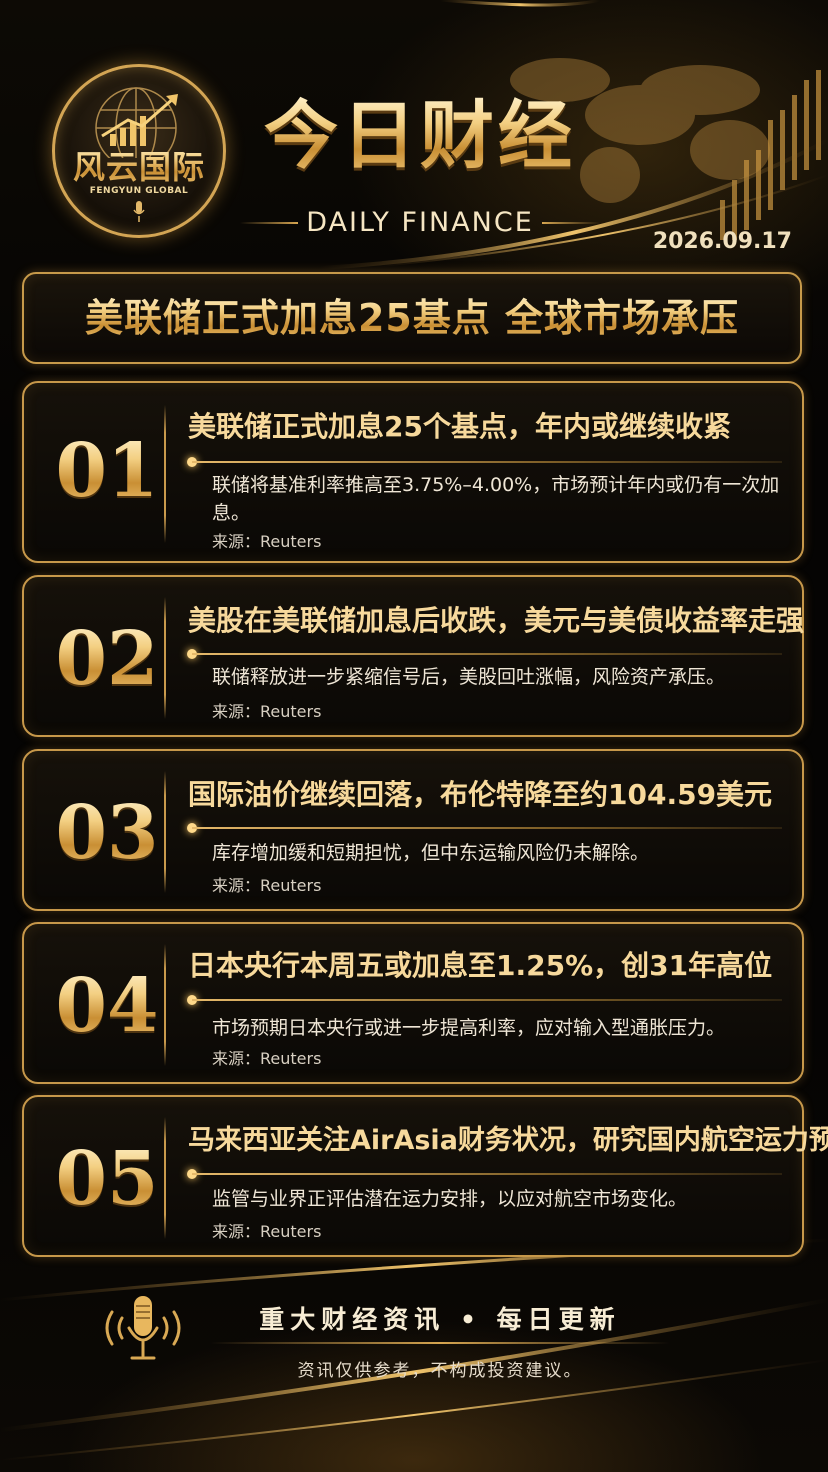 The image size is (828, 1472). Describe the element at coordinates (459, 426) in the screenshot. I see `news-title: 美联储正式加息25个基点，年内或继续收紧` at that location.